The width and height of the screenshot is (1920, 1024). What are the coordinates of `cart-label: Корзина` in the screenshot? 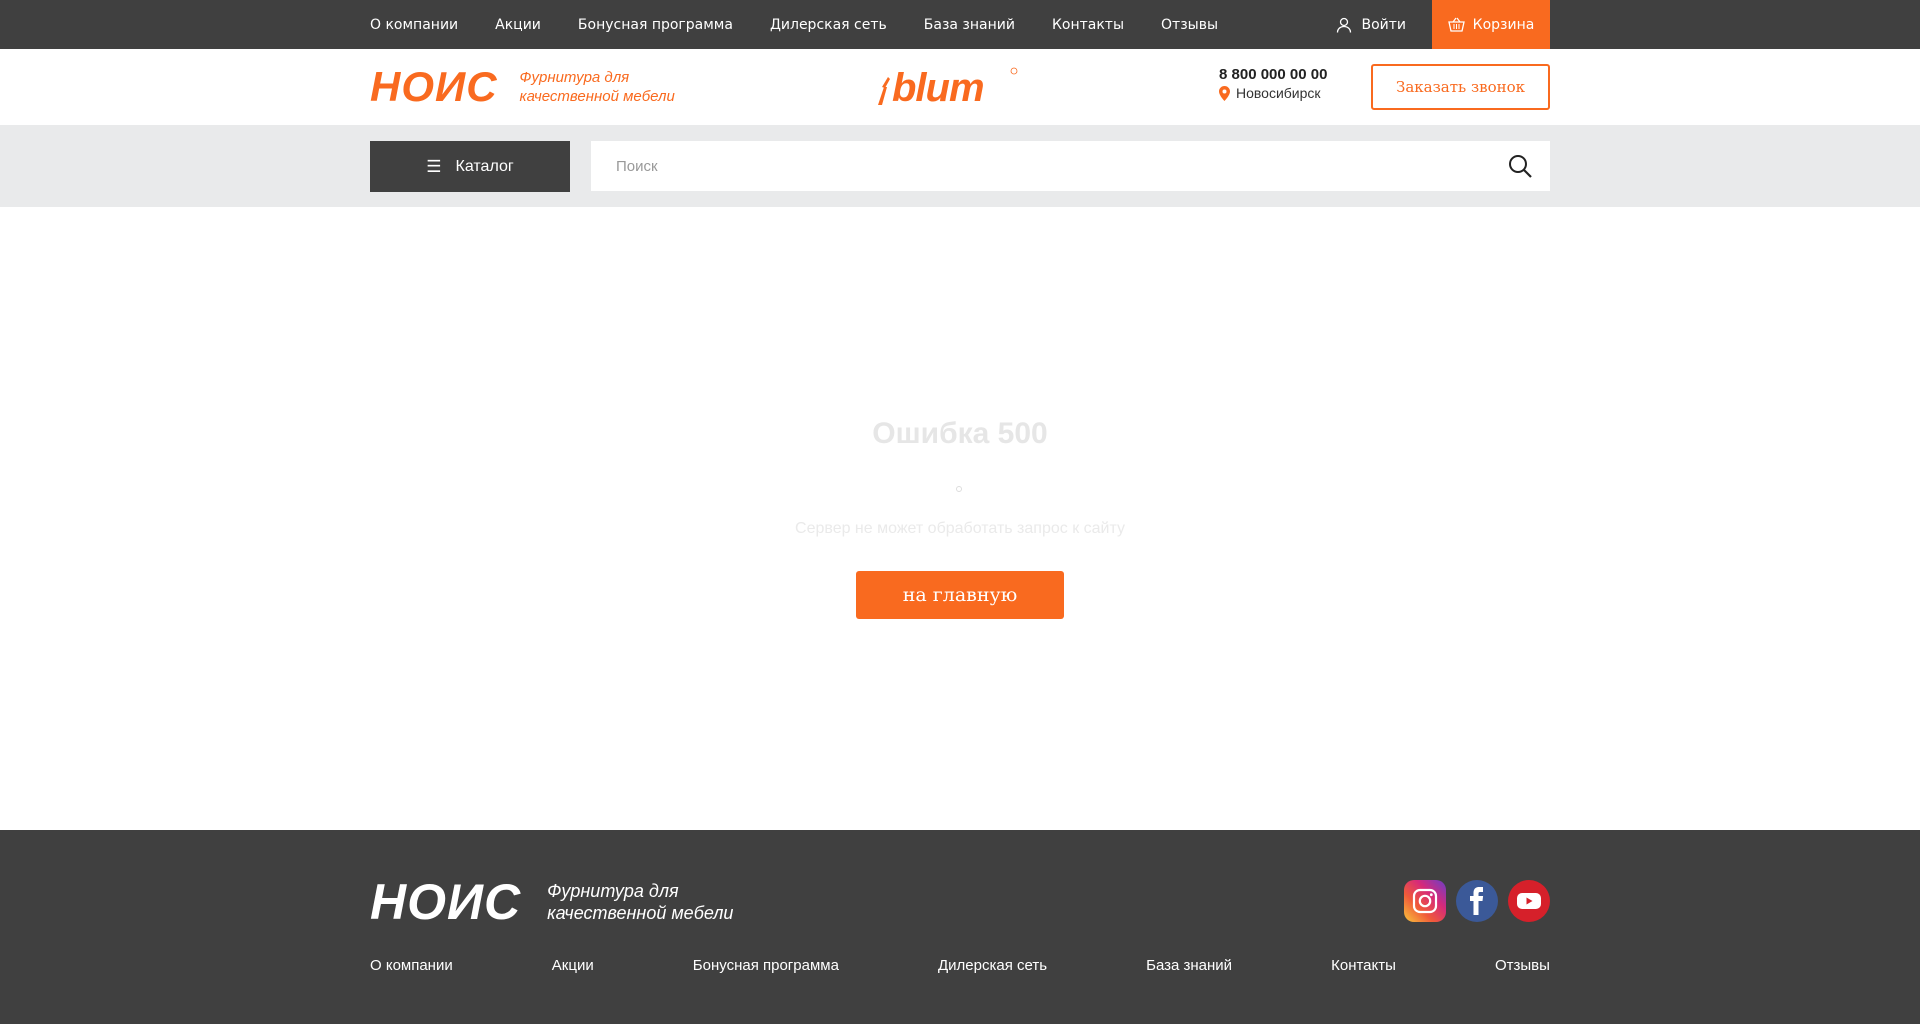 It's located at (1503, 24).